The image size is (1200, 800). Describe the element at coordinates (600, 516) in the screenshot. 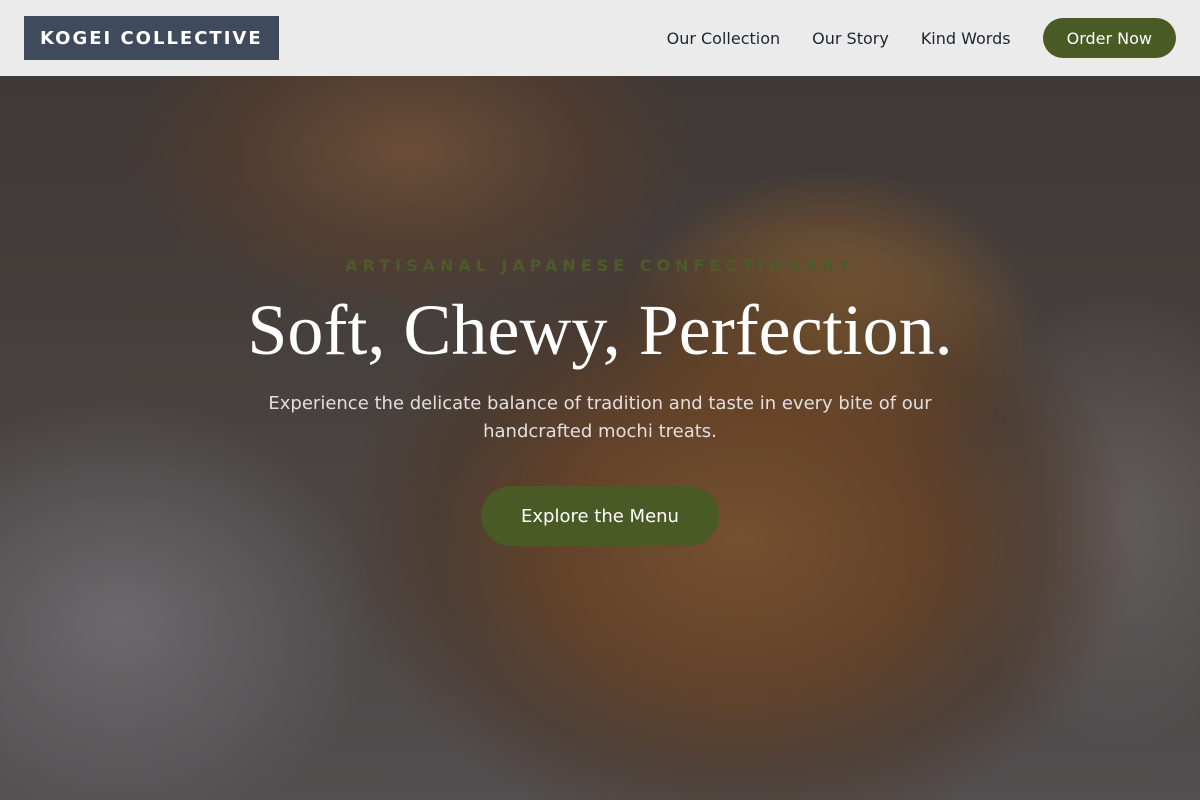

I see `explore-menu-button: Explore the Menu` at that location.